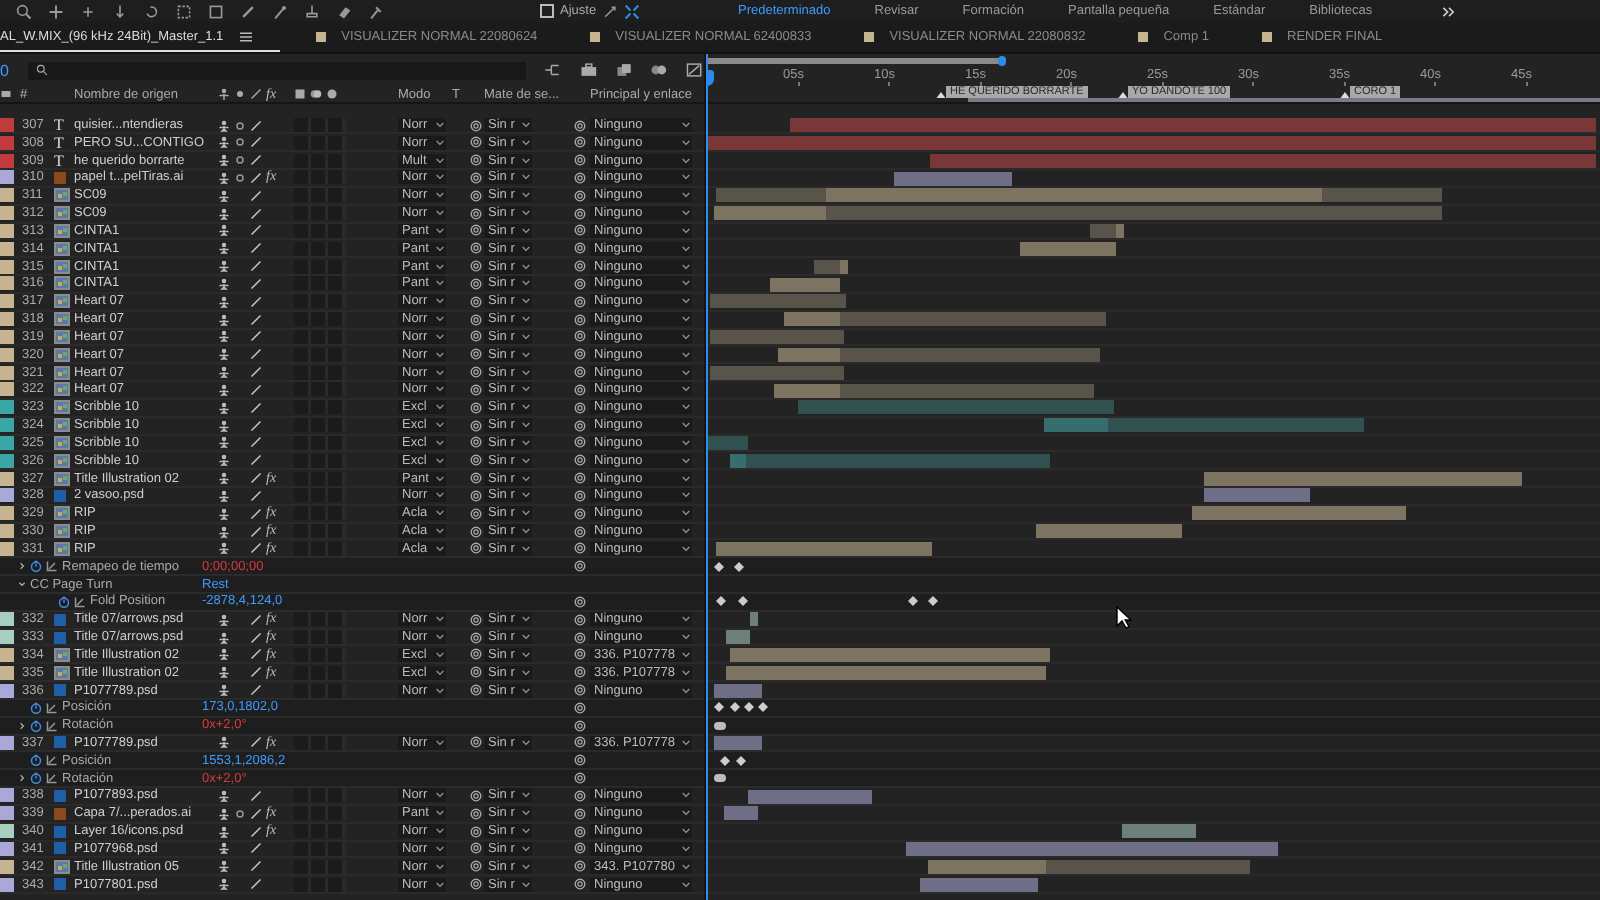 The image size is (1600, 900). I want to click on briefcase-icon, so click(588, 70).